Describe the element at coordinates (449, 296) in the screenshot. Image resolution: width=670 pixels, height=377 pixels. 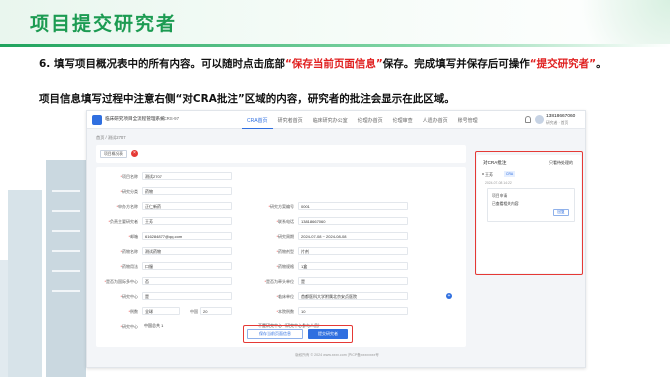
I see `add-unit-icon: +` at that location.